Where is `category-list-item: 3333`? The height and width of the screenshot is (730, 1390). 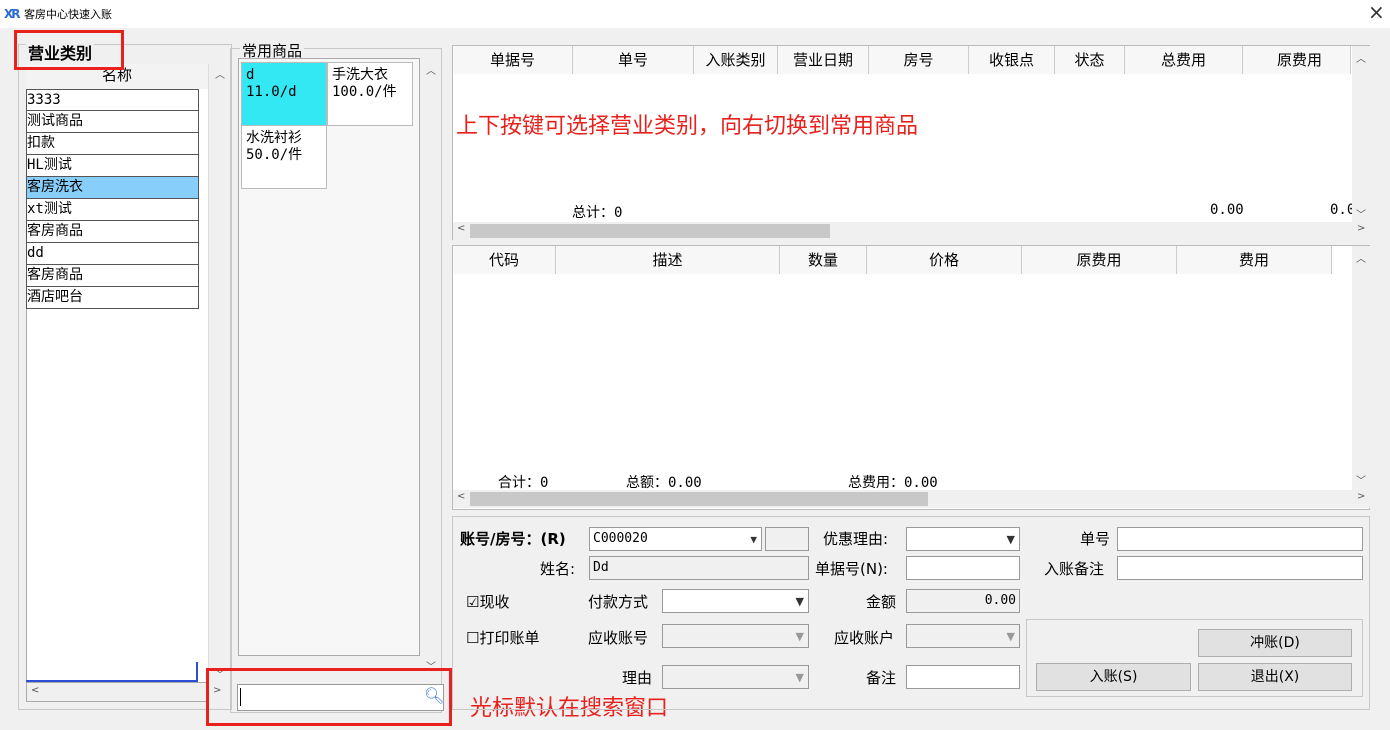 category-list-item: 3333 is located at coordinates (112, 100).